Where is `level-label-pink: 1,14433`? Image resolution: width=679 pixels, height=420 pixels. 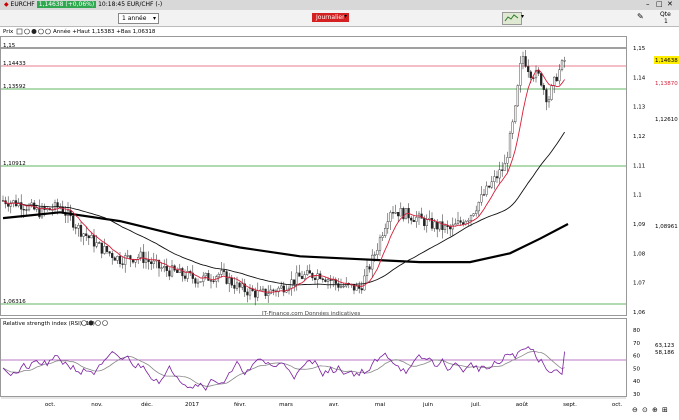
level-label-pink: 1,14433 is located at coordinates (14, 64).